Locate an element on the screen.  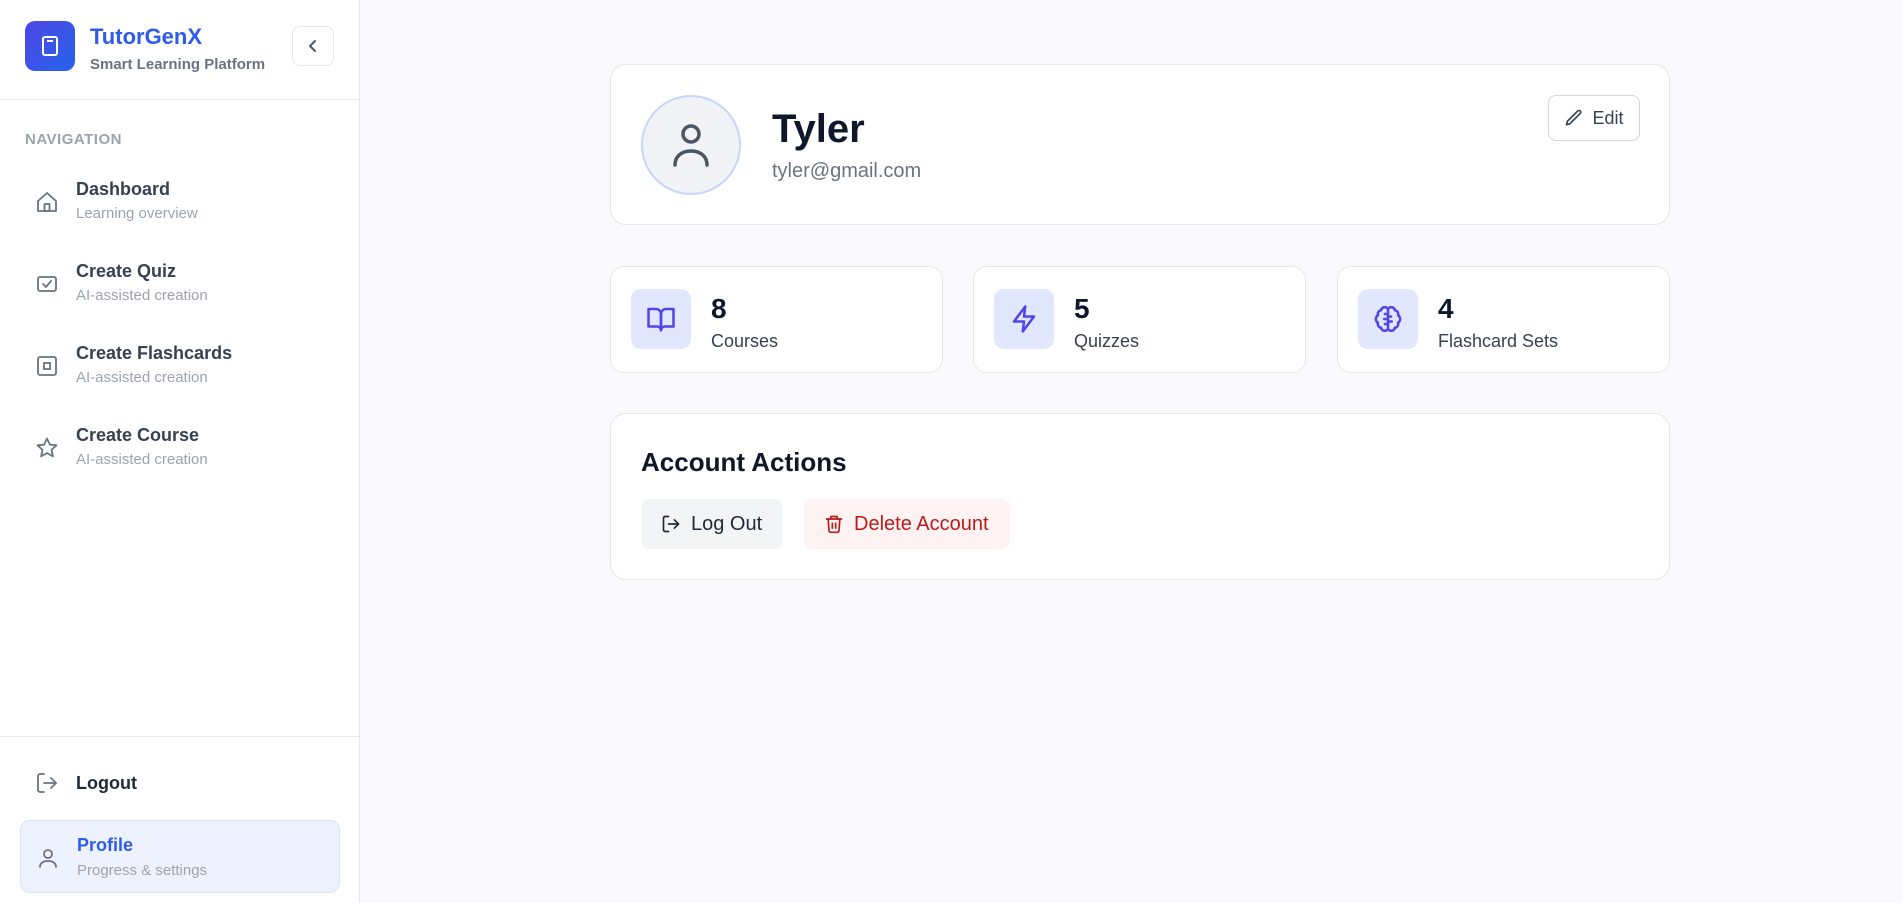
home-icon is located at coordinates (47, 202).